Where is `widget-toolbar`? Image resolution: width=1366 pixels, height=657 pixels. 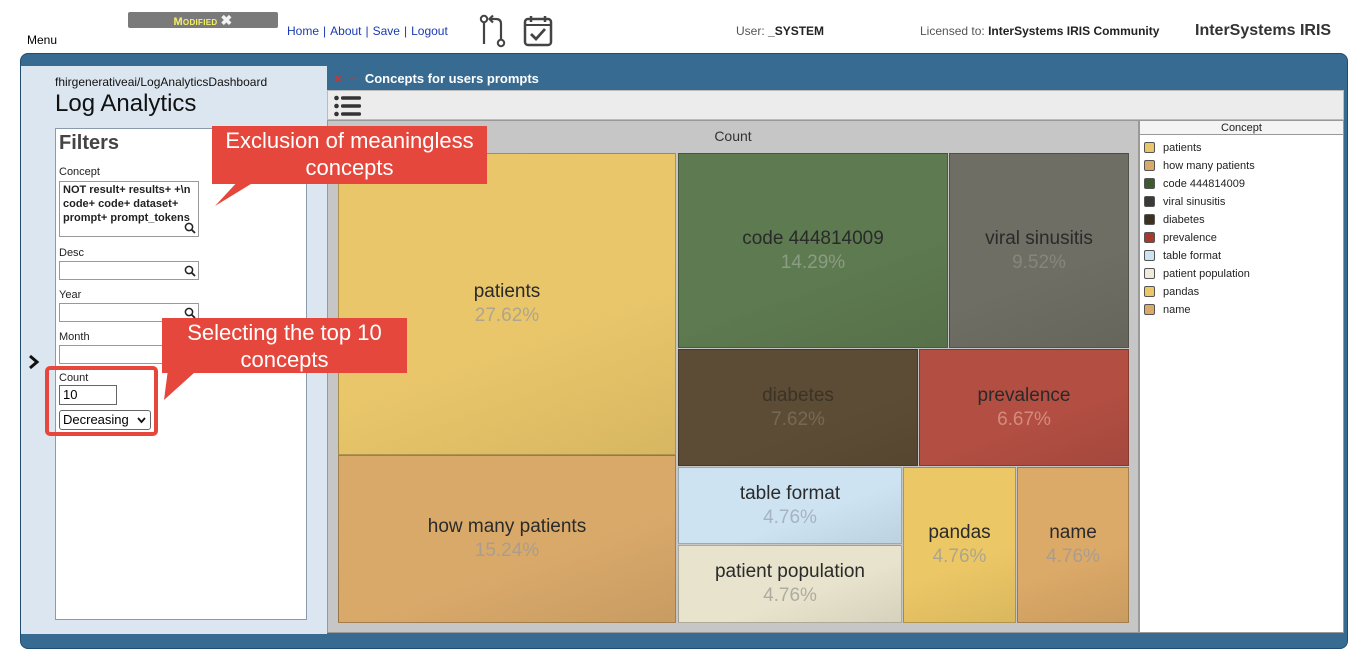 widget-toolbar is located at coordinates (835, 105).